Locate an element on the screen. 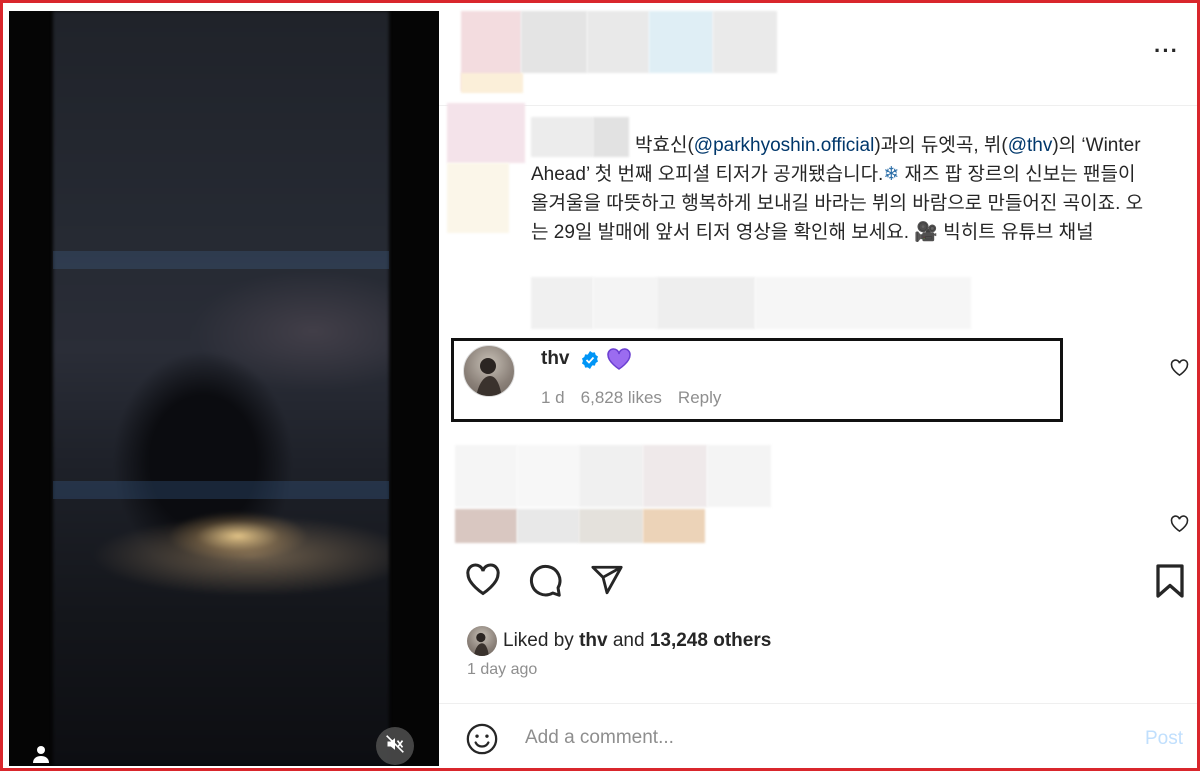  likes-prefix: Liked by is located at coordinates (538, 640).